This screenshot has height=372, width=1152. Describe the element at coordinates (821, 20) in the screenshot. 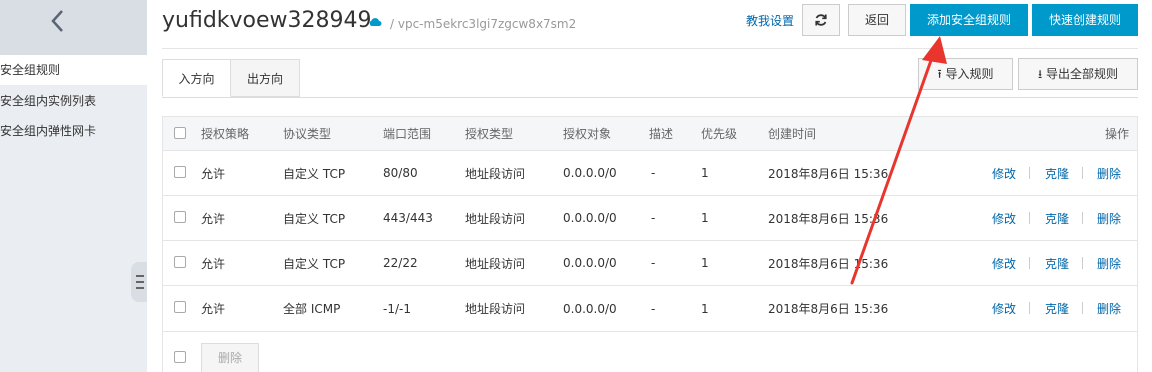

I see `refresh-button` at that location.